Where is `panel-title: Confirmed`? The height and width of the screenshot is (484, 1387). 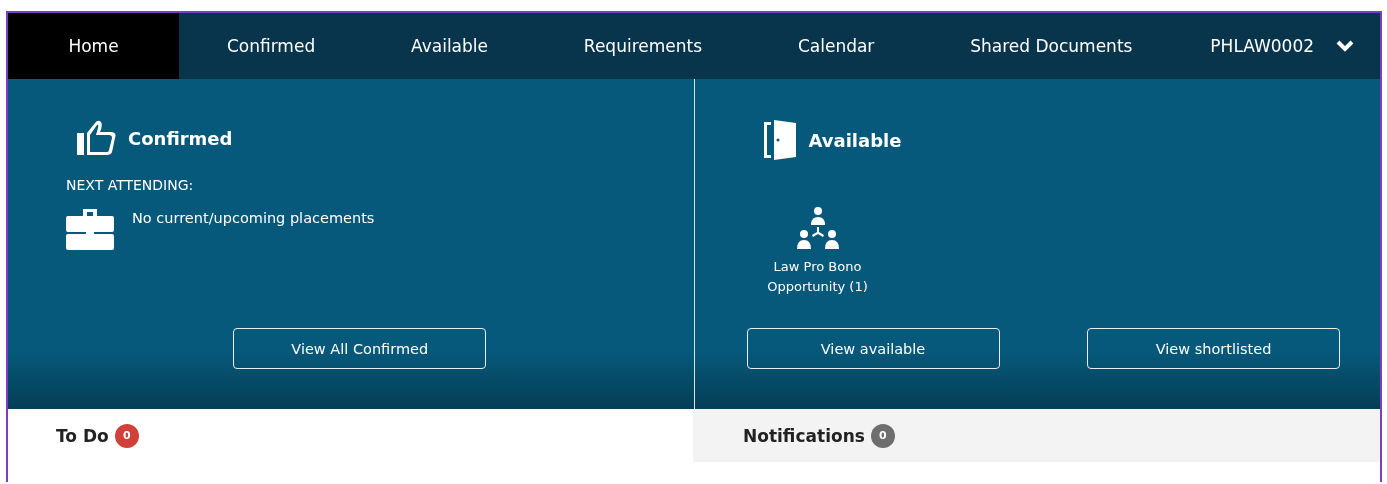
panel-title: Confirmed is located at coordinates (180, 138).